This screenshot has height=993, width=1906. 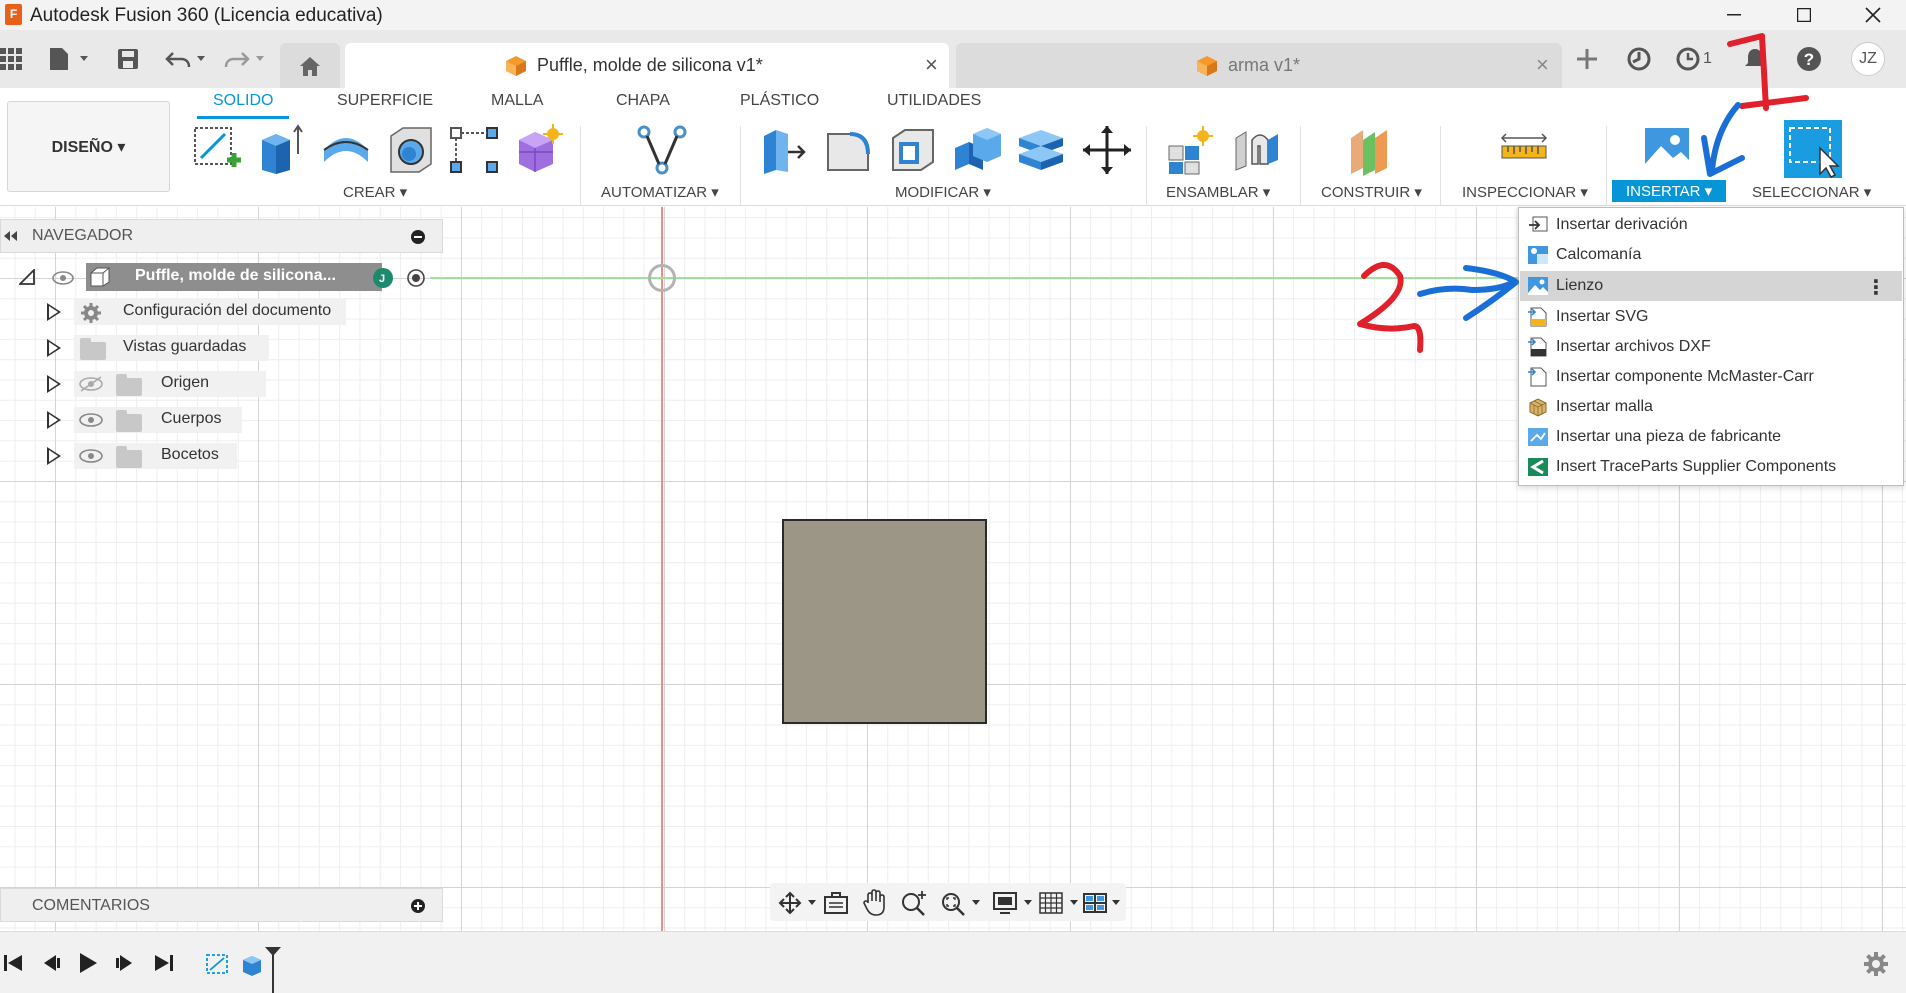 What do you see at coordinates (128, 59) in the screenshot?
I see `save-button` at bounding box center [128, 59].